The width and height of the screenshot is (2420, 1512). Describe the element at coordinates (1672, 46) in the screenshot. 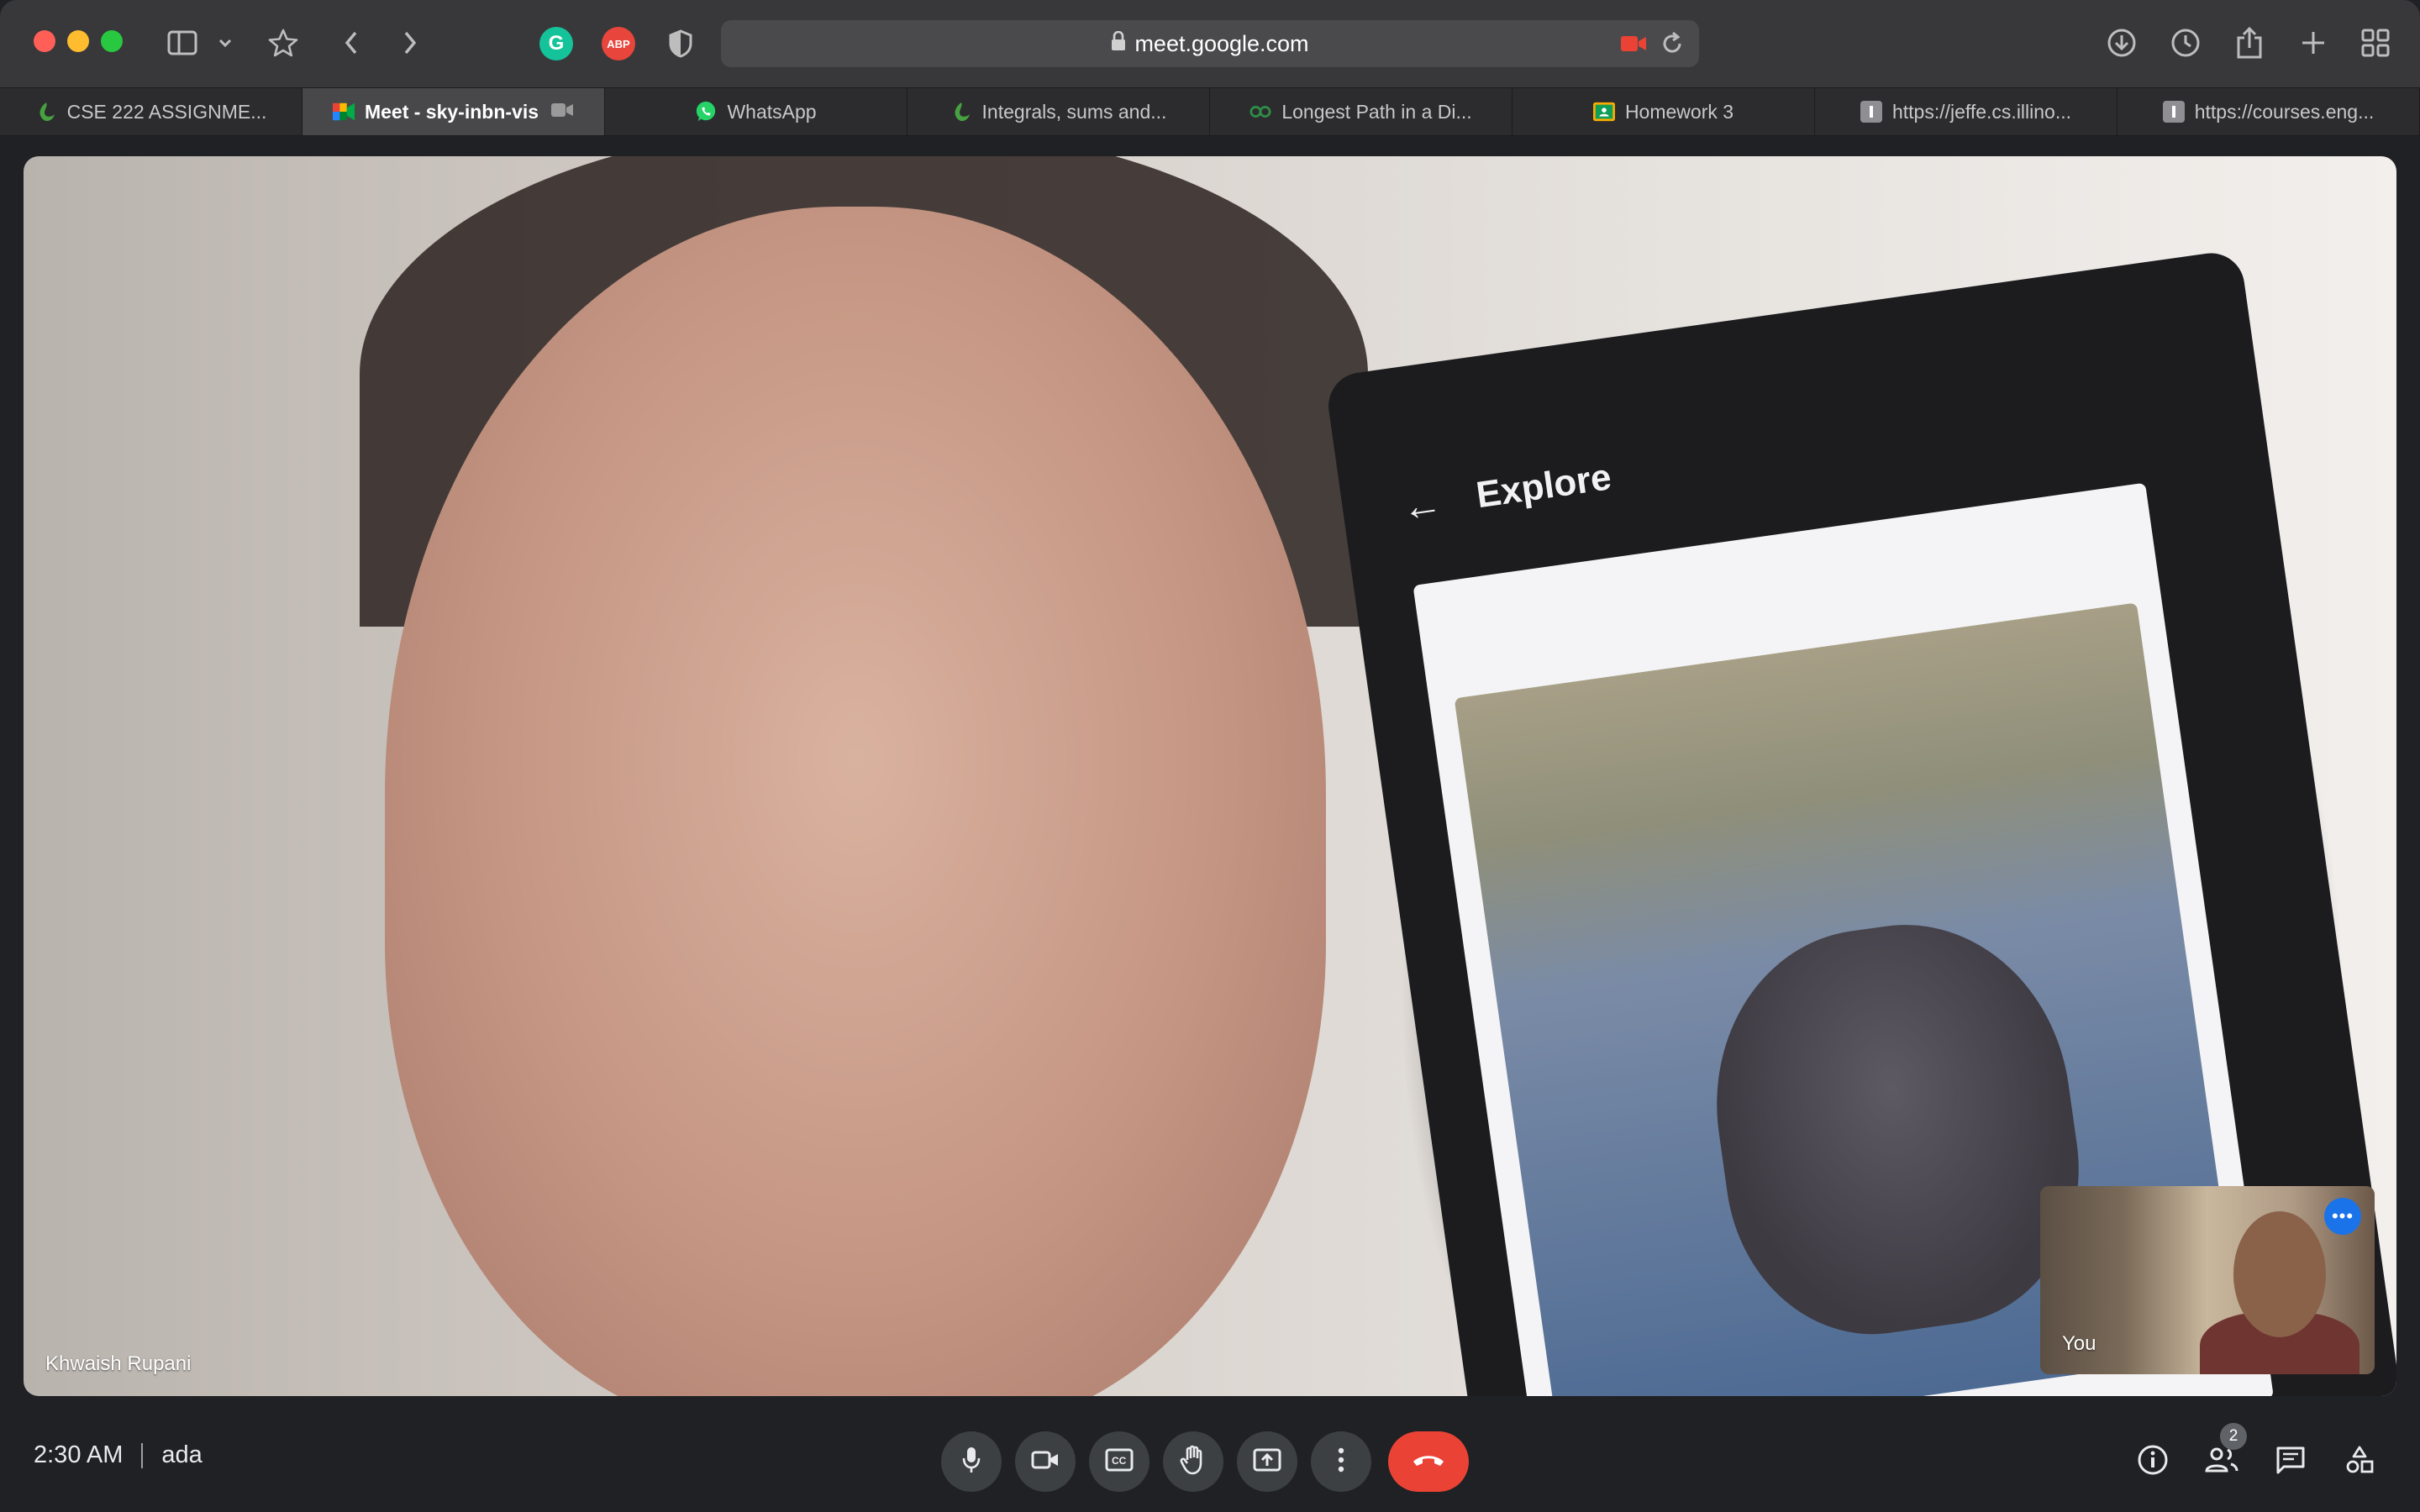

I see `reload-icon` at that location.